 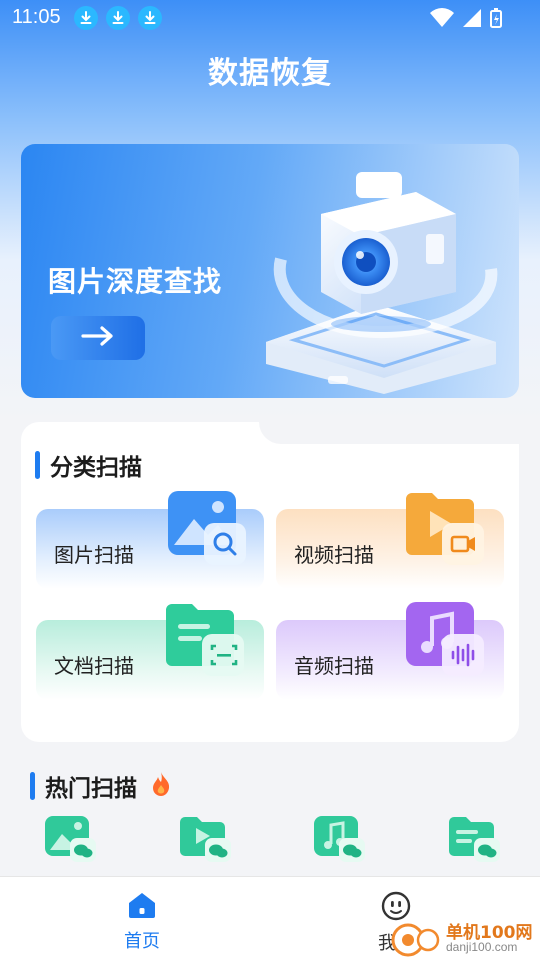 What do you see at coordinates (205, 837) in the screenshot?
I see `wechat-video-icon` at bounding box center [205, 837].